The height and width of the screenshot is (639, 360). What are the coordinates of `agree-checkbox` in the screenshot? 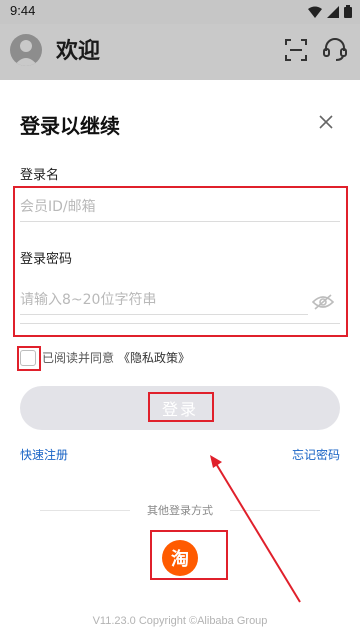 It's located at (28, 357).